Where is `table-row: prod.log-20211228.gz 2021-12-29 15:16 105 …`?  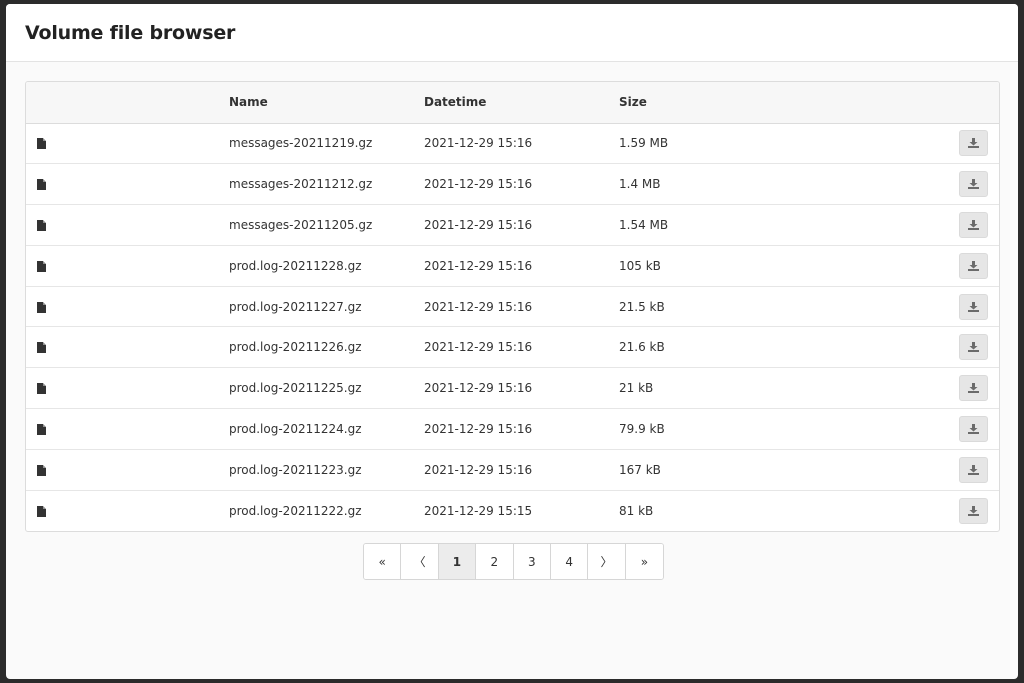 table-row: prod.log-20211228.gz 2021-12-29 15:16 105 … is located at coordinates (512, 266).